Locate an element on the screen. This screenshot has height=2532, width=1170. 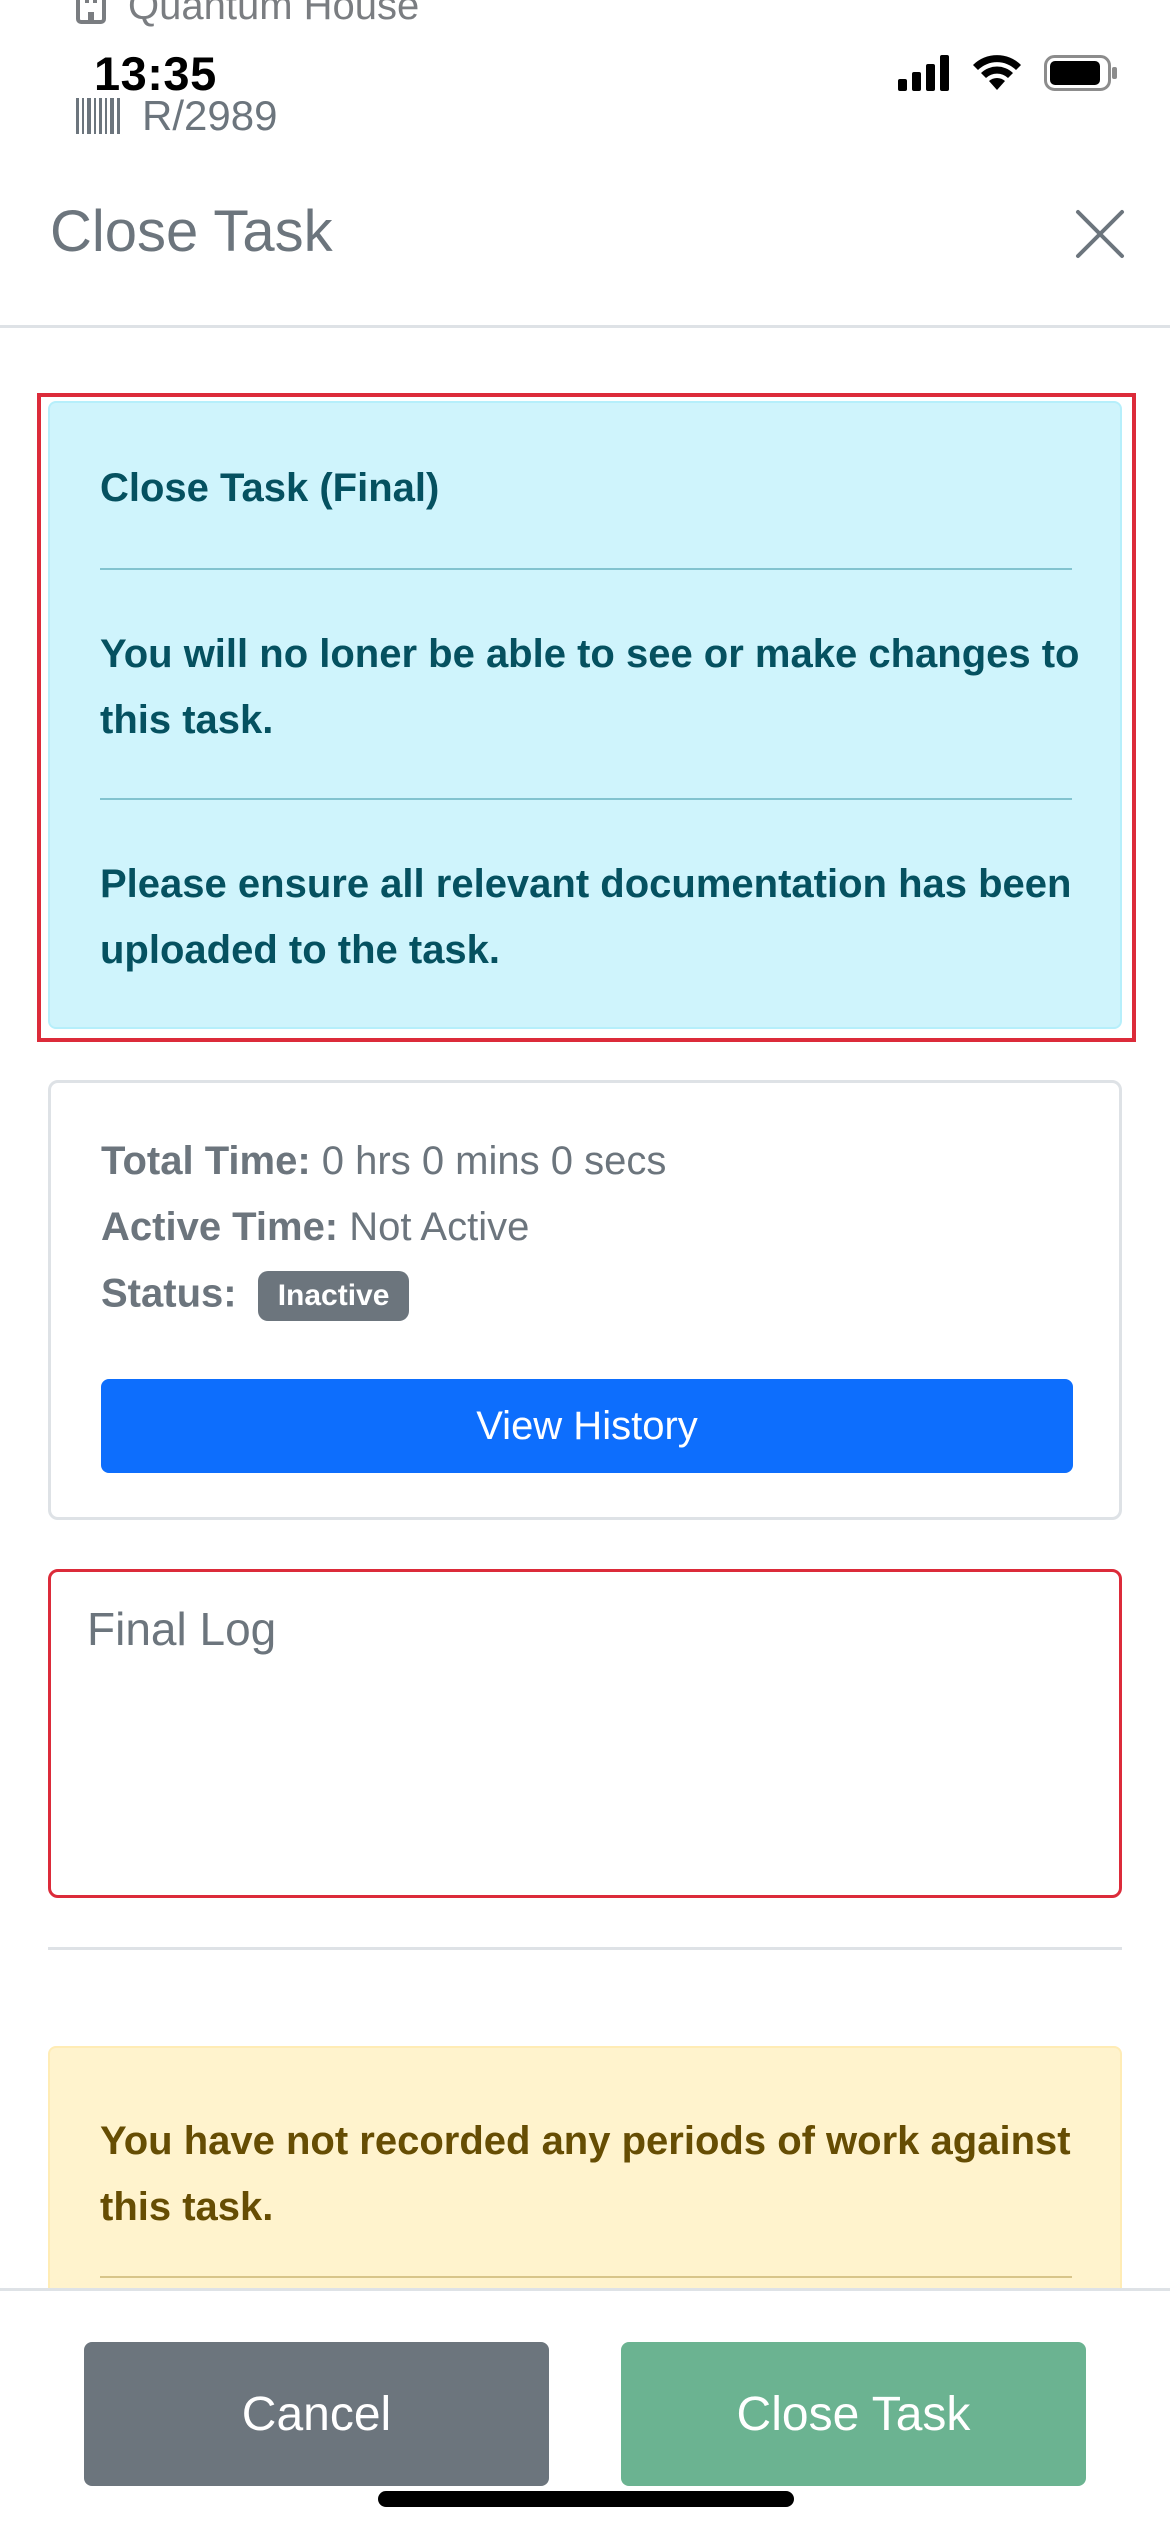
modal-header: Close Task is located at coordinates (585, 249).